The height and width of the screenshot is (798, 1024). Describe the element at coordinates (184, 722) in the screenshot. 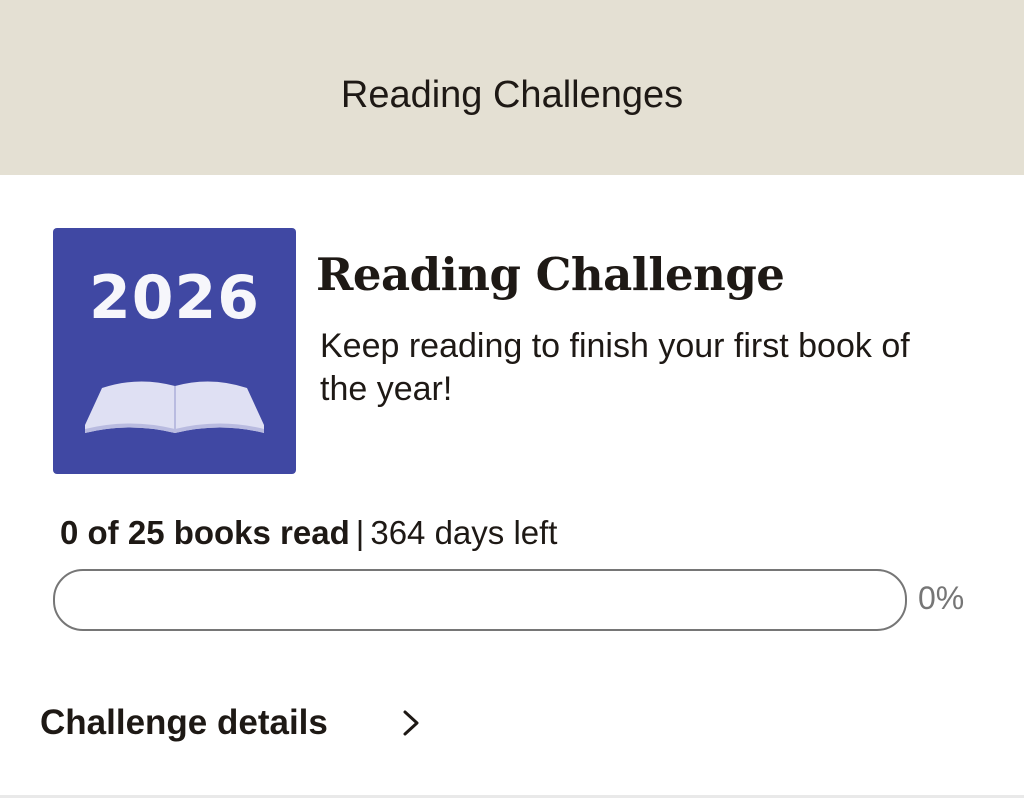

I see `challenge-details-label: Challenge details` at that location.